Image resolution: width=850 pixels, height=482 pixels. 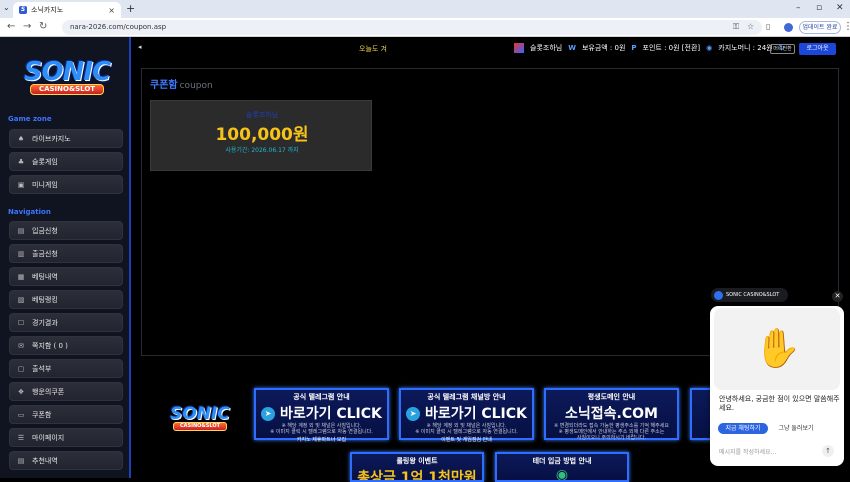 What do you see at coordinates (50, 345) in the screenshot?
I see `sidebar-item-label: 쪽지함 ( 0 )` at bounding box center [50, 345].